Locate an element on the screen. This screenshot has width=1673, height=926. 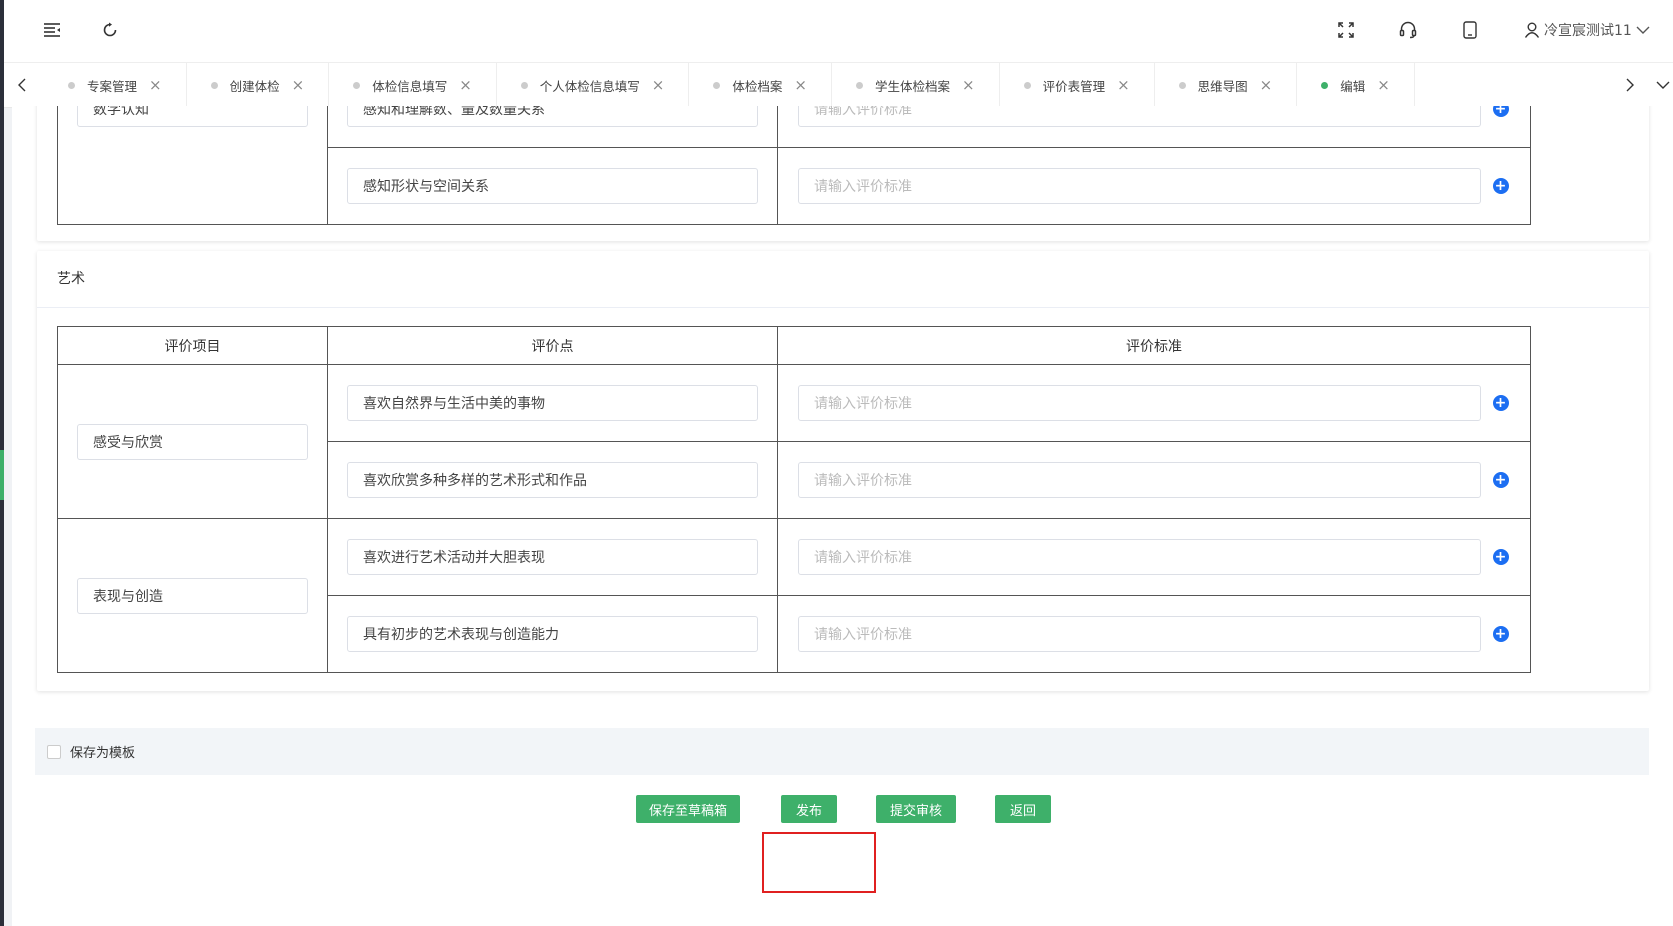
tabs-scroll-right-icon is located at coordinates (1630, 85).